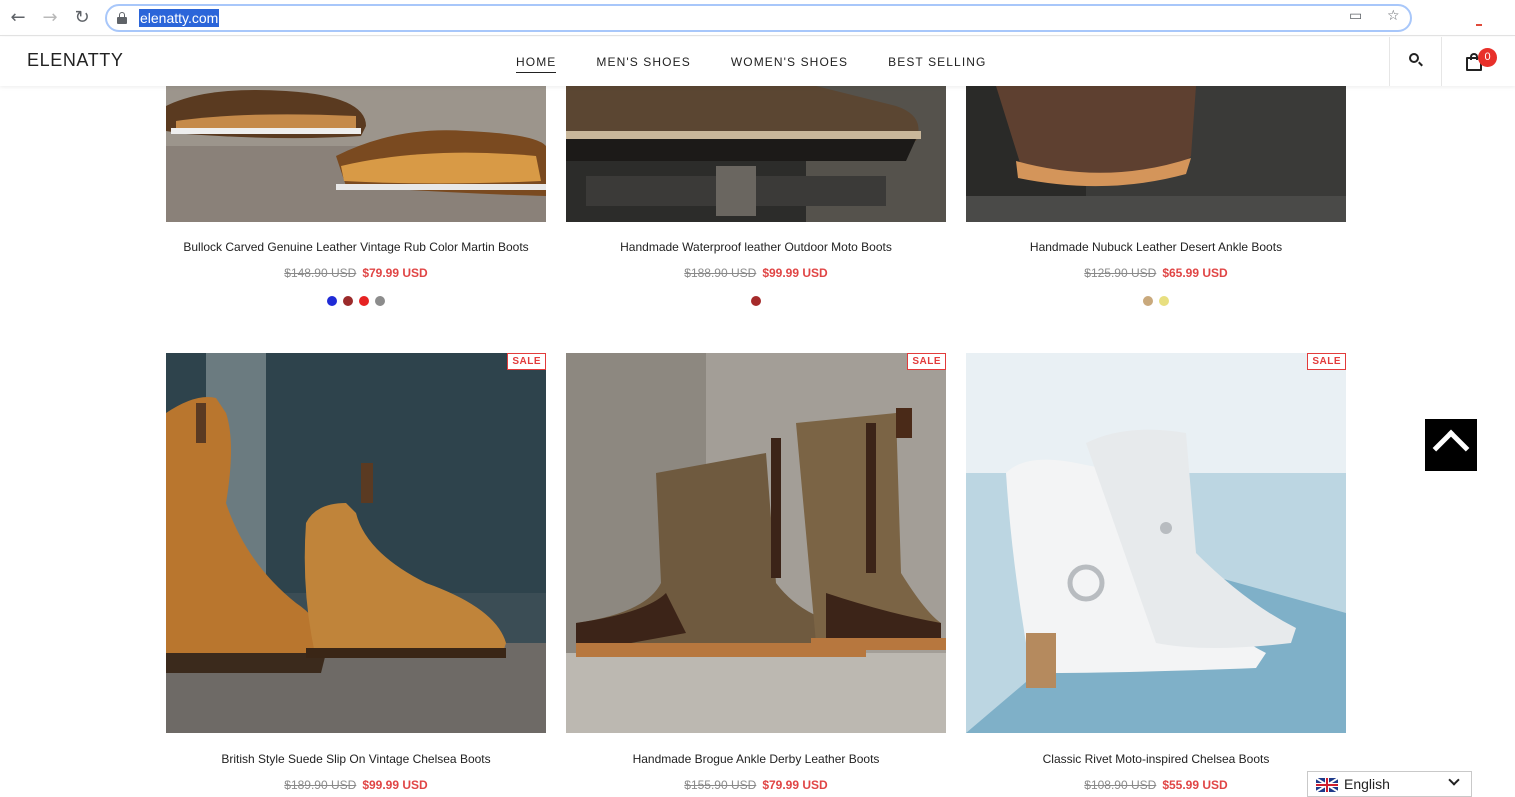 This screenshot has height=797, width=1515. Describe the element at coordinates (320, 273) in the screenshot. I see `original-price: $148.90 USD` at that location.